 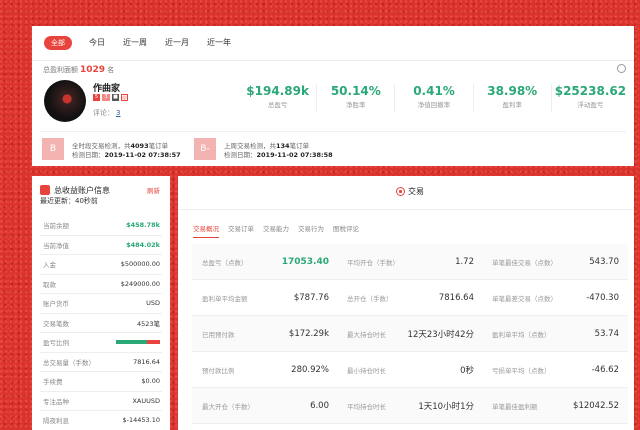 I want to click on comment-label: 评论：, so click(x=103, y=113).